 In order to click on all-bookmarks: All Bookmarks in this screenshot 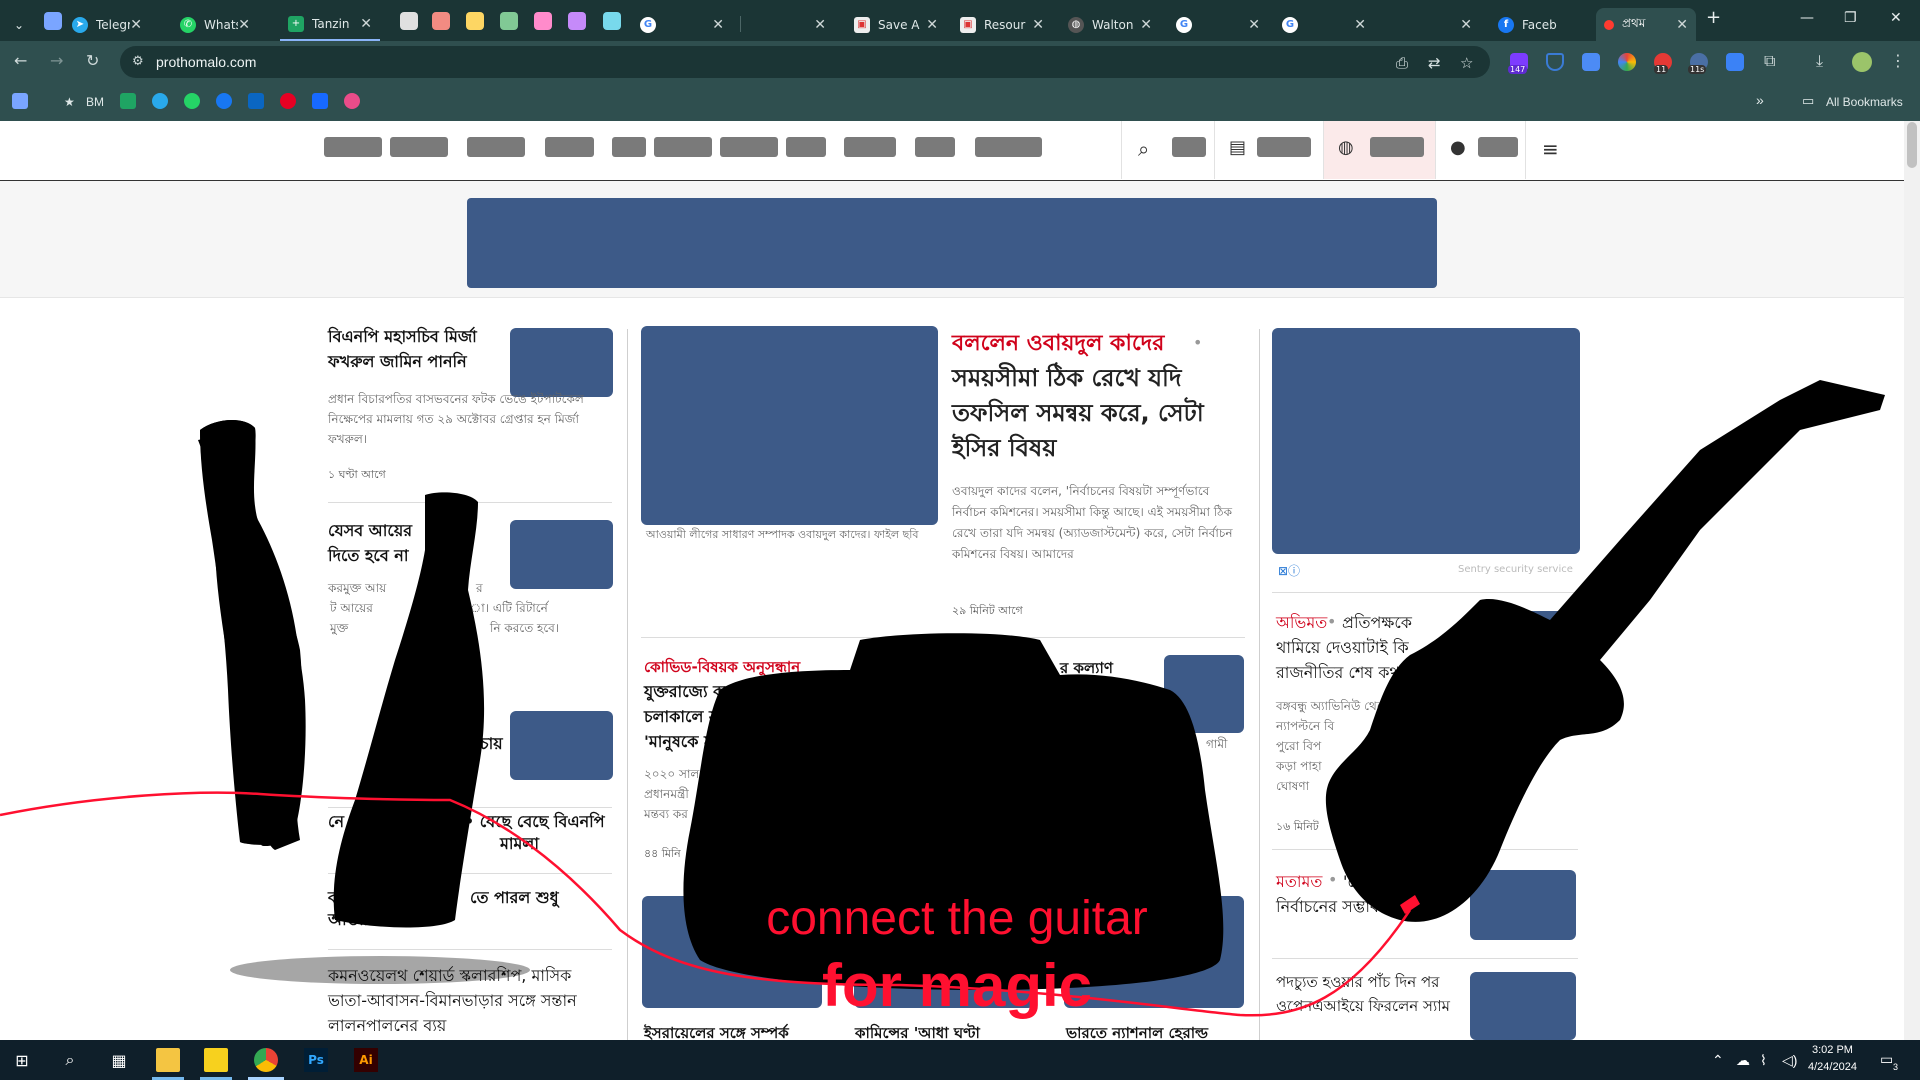, I will do `click(1864, 102)`.